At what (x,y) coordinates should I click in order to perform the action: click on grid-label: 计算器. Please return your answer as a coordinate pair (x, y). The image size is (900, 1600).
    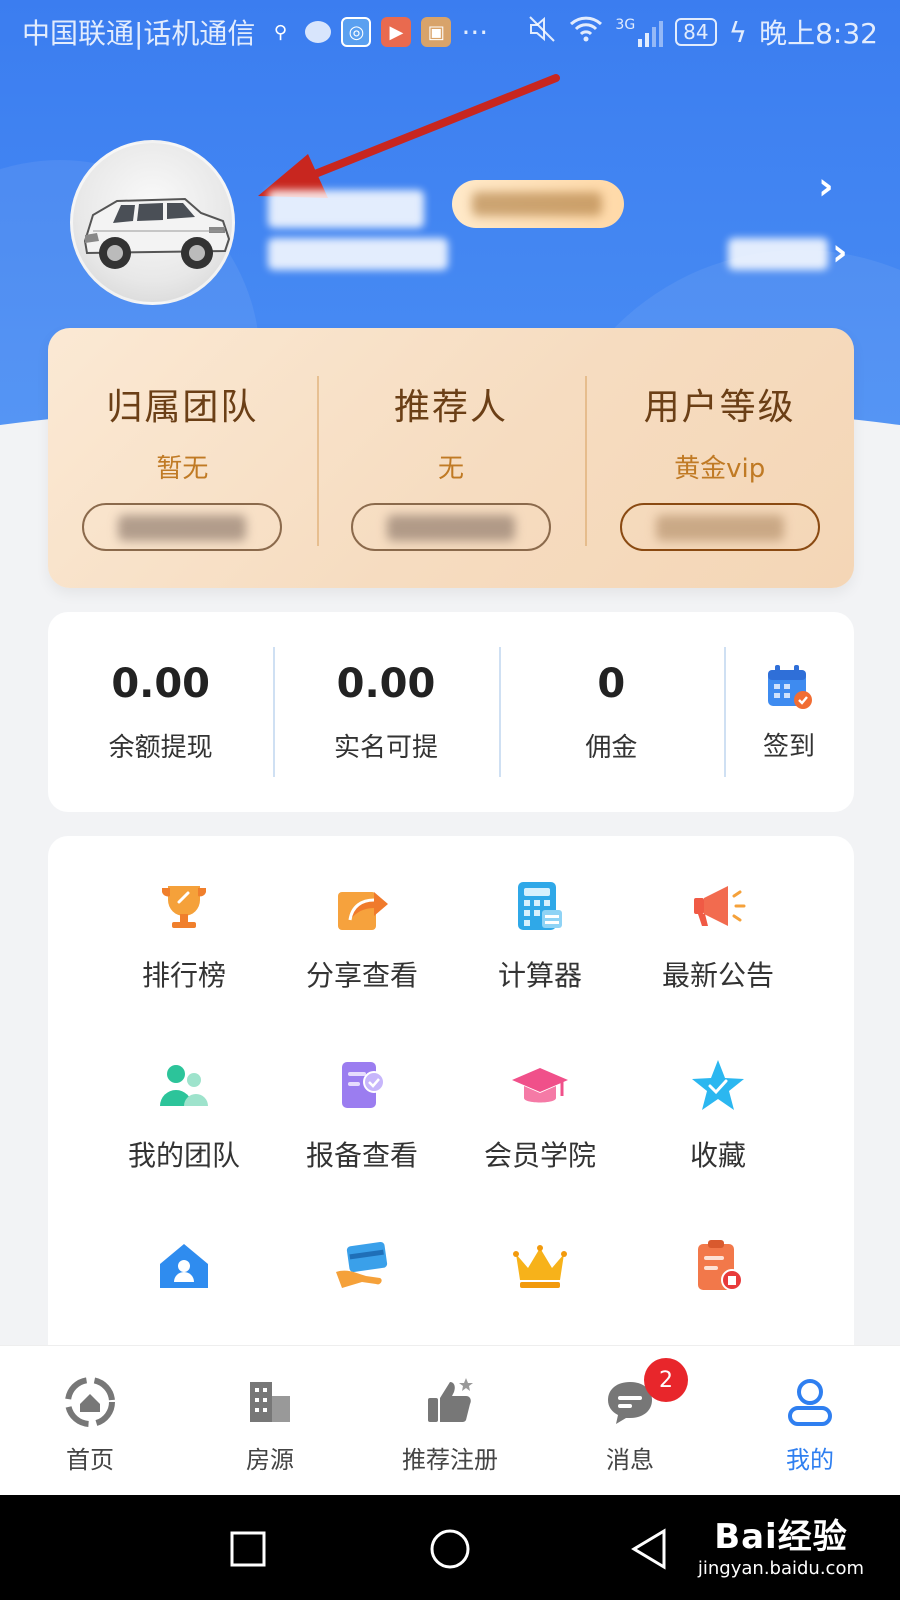
    Looking at the image, I should click on (539, 975).